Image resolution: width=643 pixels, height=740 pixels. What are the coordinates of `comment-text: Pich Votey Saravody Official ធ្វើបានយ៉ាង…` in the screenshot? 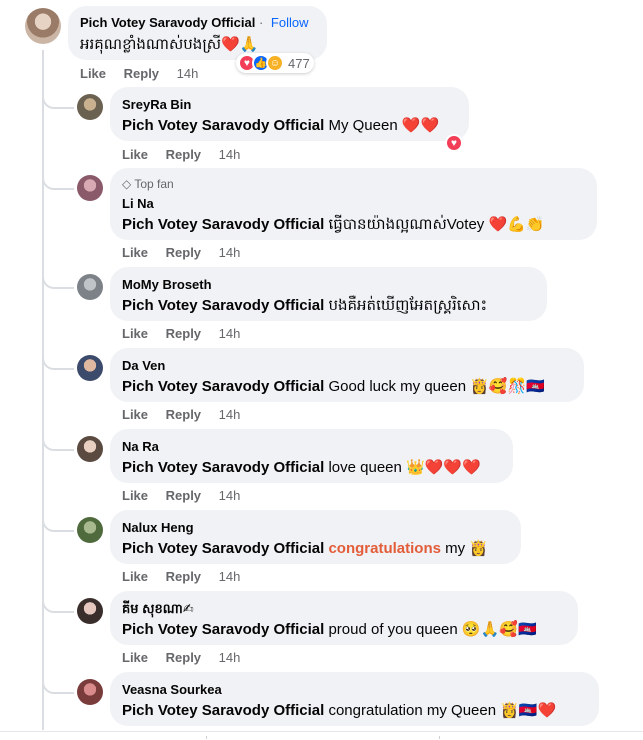 It's located at (333, 226).